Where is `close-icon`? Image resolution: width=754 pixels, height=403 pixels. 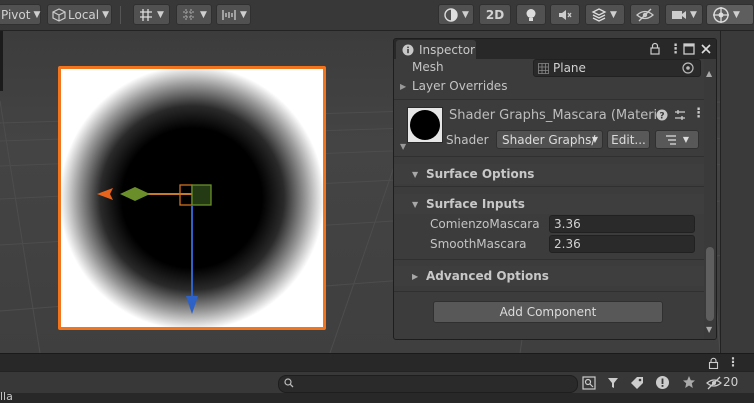 close-icon is located at coordinates (706, 49).